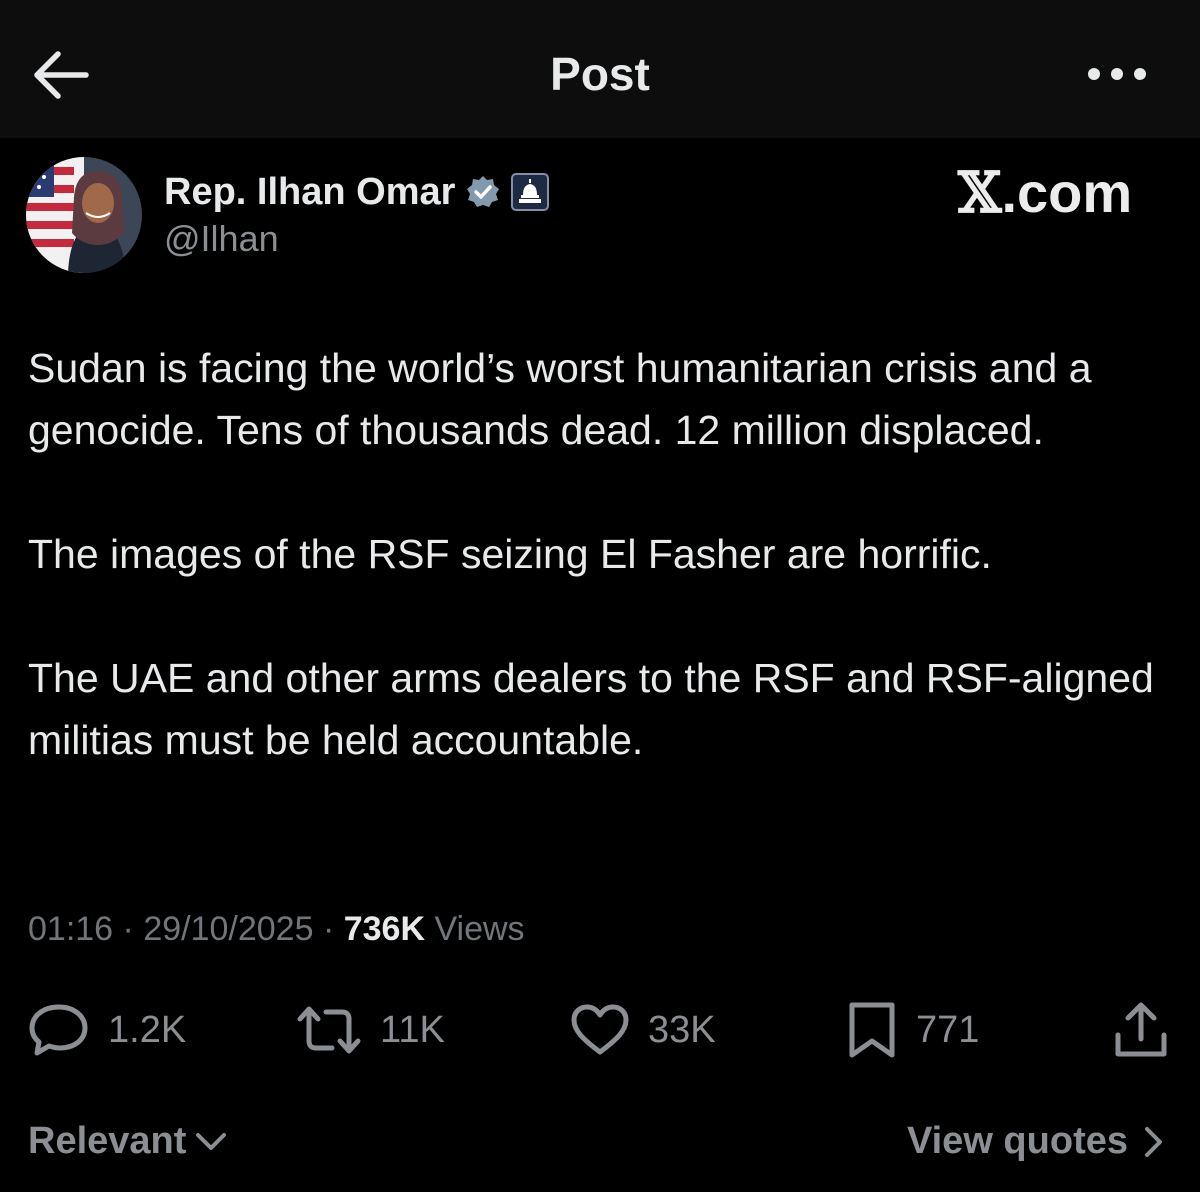 This screenshot has width=1200, height=1192. I want to click on x-com-watermark: 𝕏.com, so click(1045, 193).